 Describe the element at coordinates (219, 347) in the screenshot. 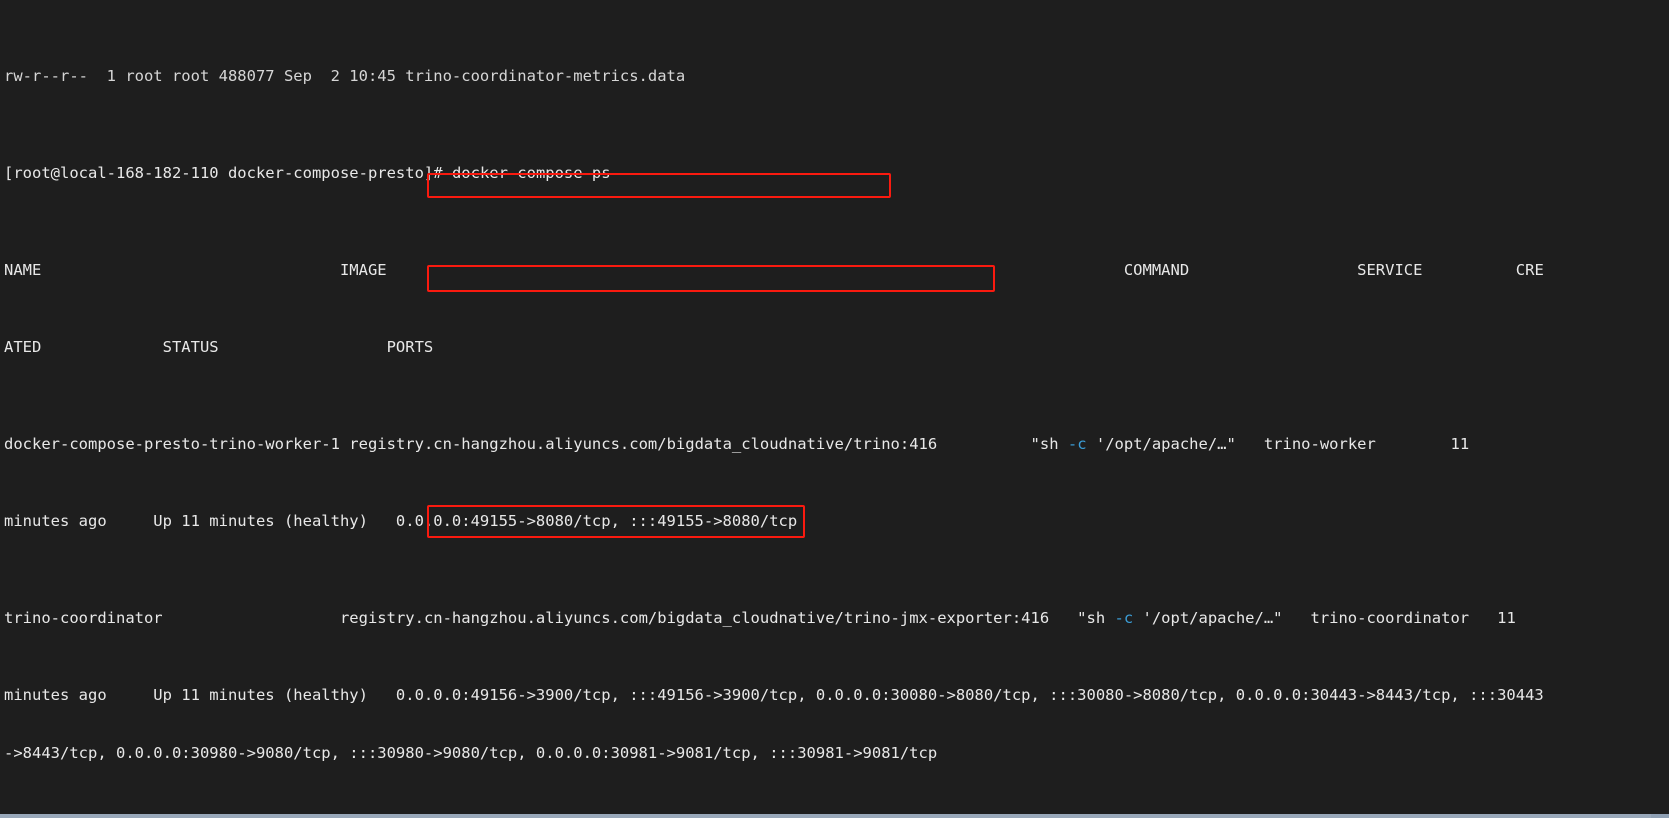

I see `ps-header-created-status-ports: ATED STATUS PORTS` at that location.